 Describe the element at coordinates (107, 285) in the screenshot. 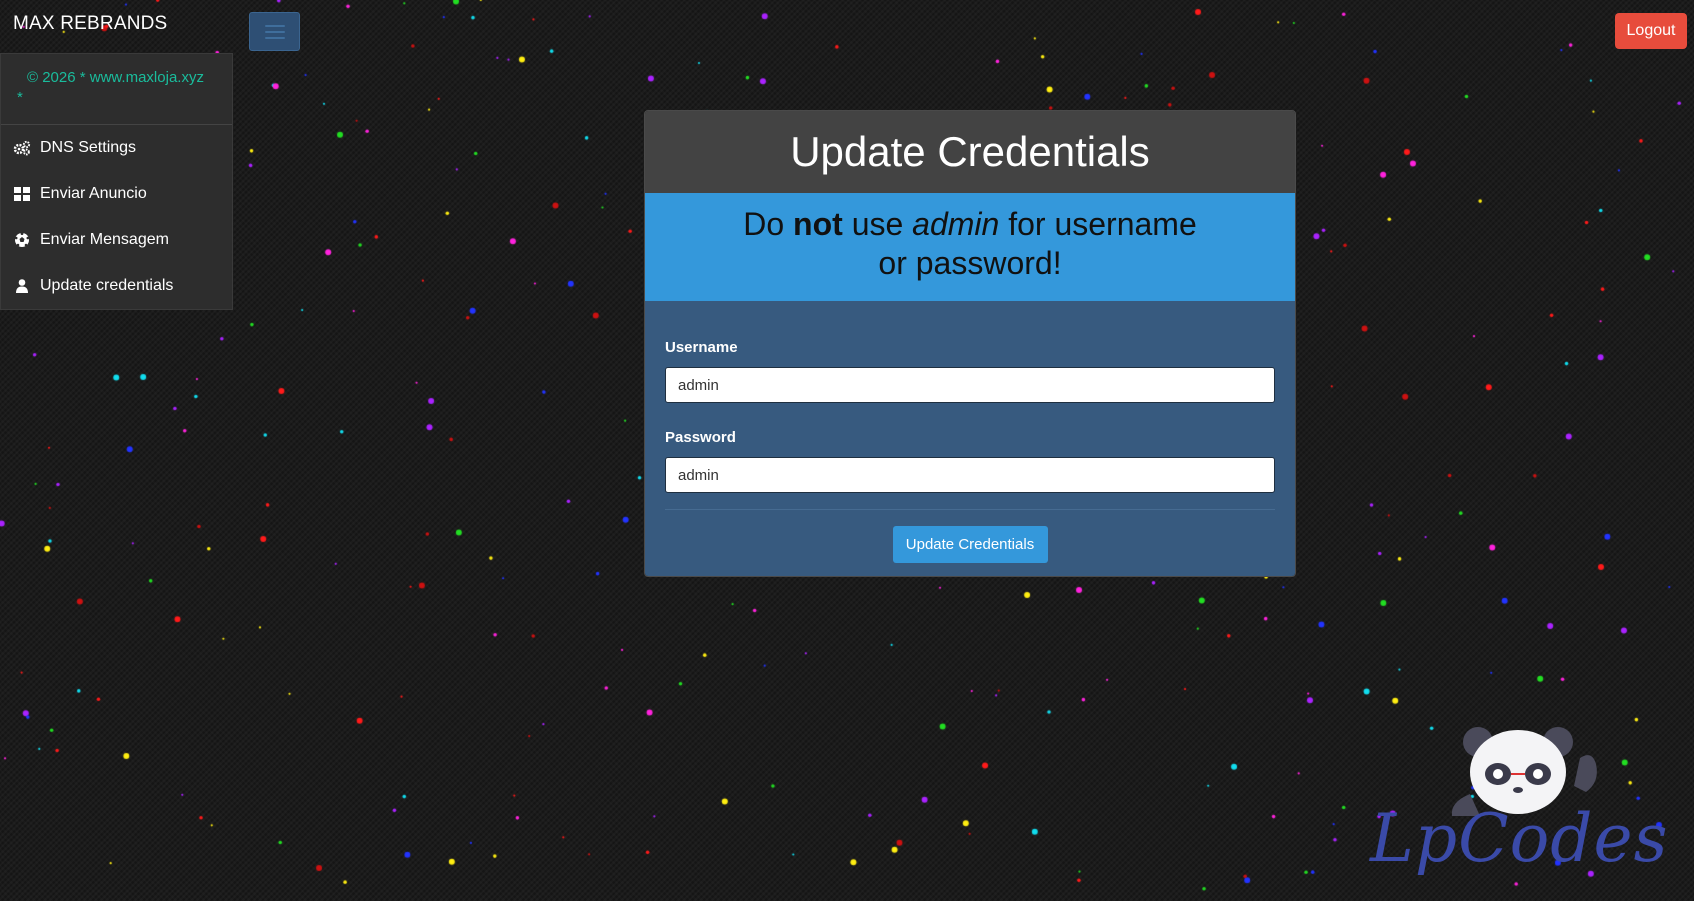

I see `sidebar-item-label: Update credentials` at that location.